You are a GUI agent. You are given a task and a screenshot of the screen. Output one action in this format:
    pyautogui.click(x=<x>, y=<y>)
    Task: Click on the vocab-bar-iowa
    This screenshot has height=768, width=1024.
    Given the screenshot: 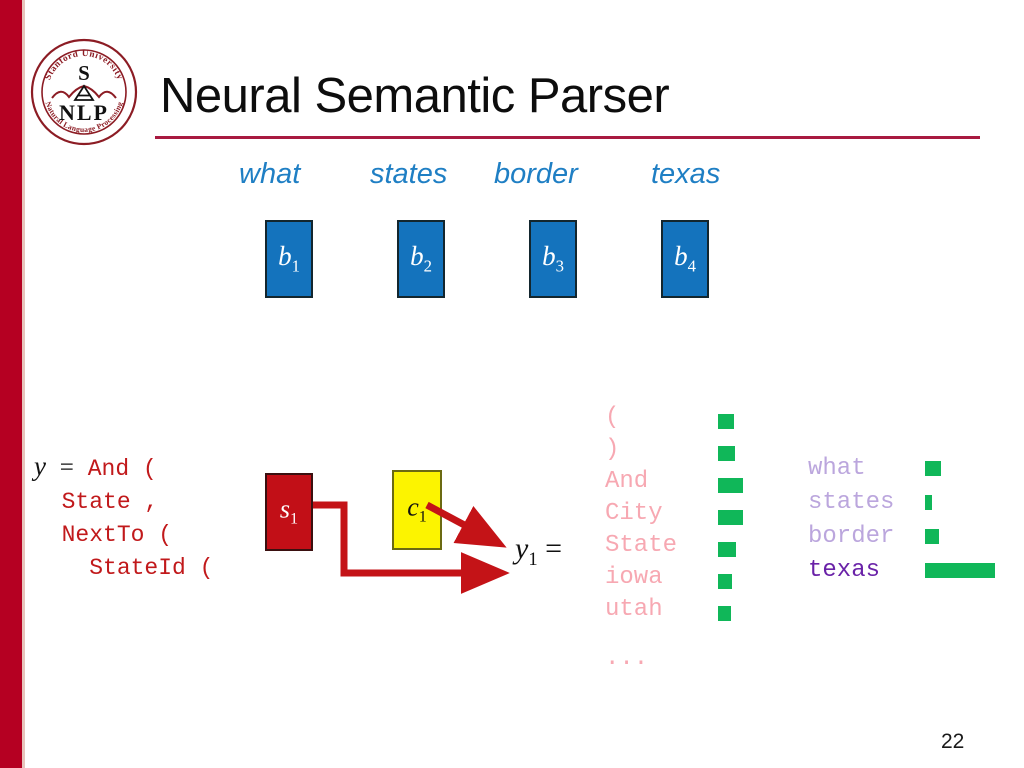 What is the action you would take?
    pyautogui.click(x=725, y=581)
    